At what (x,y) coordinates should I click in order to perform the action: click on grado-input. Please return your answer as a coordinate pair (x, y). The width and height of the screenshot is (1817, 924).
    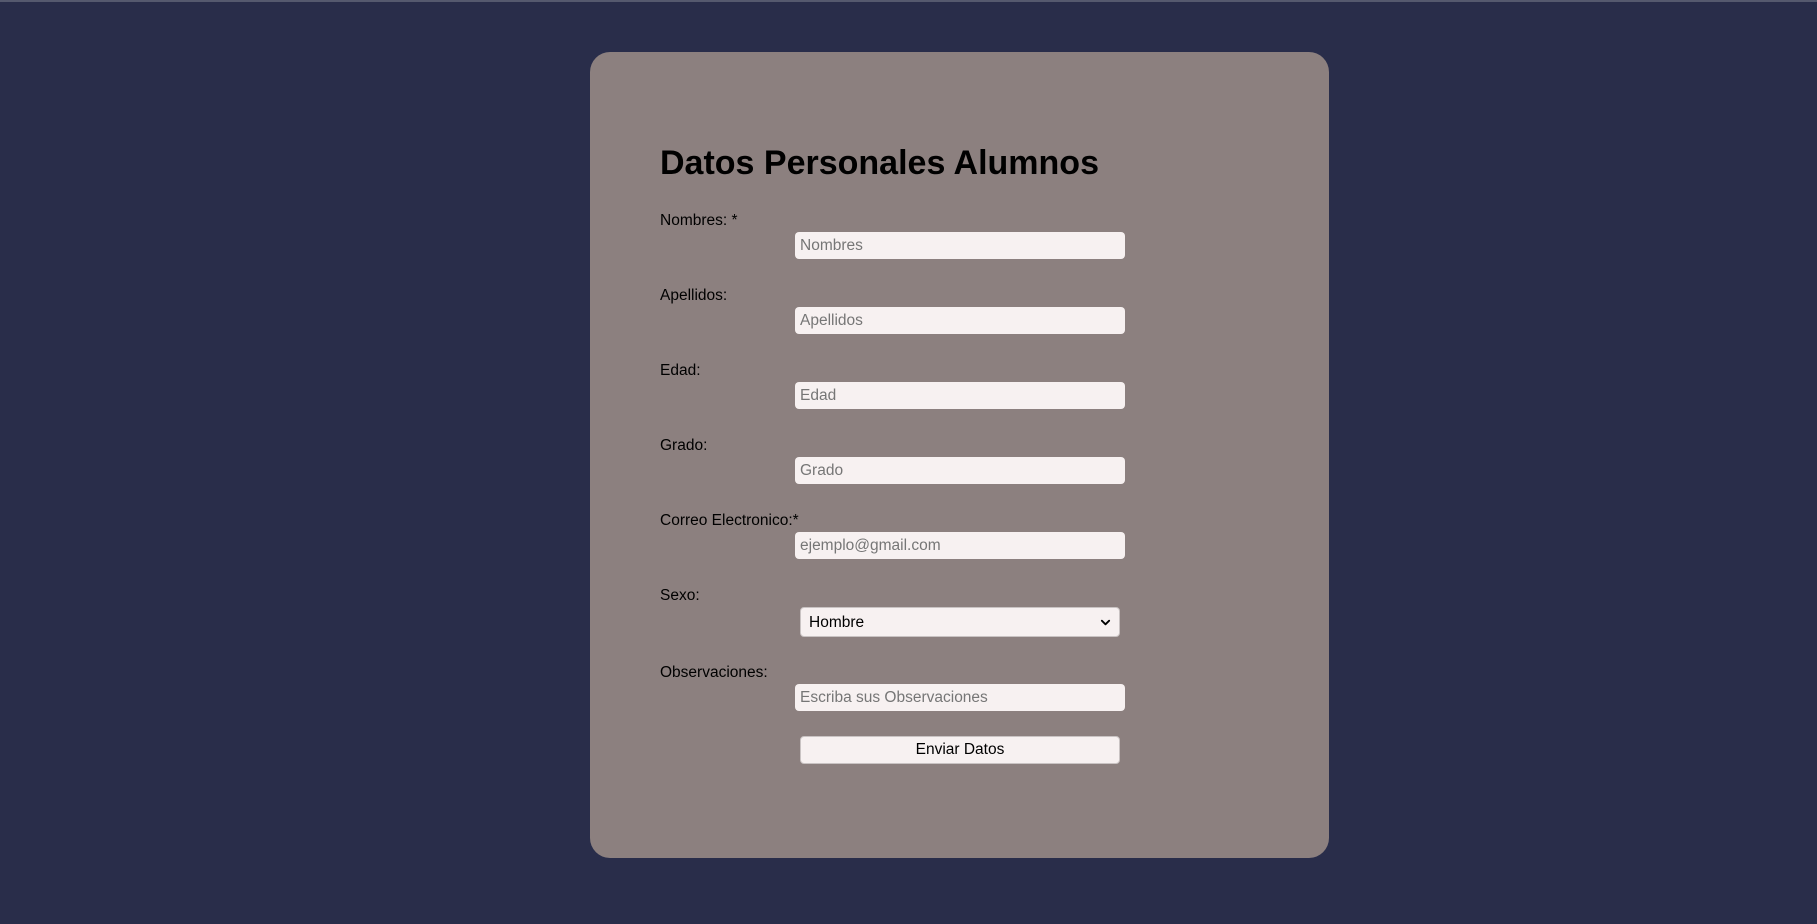
    Looking at the image, I should click on (960, 470).